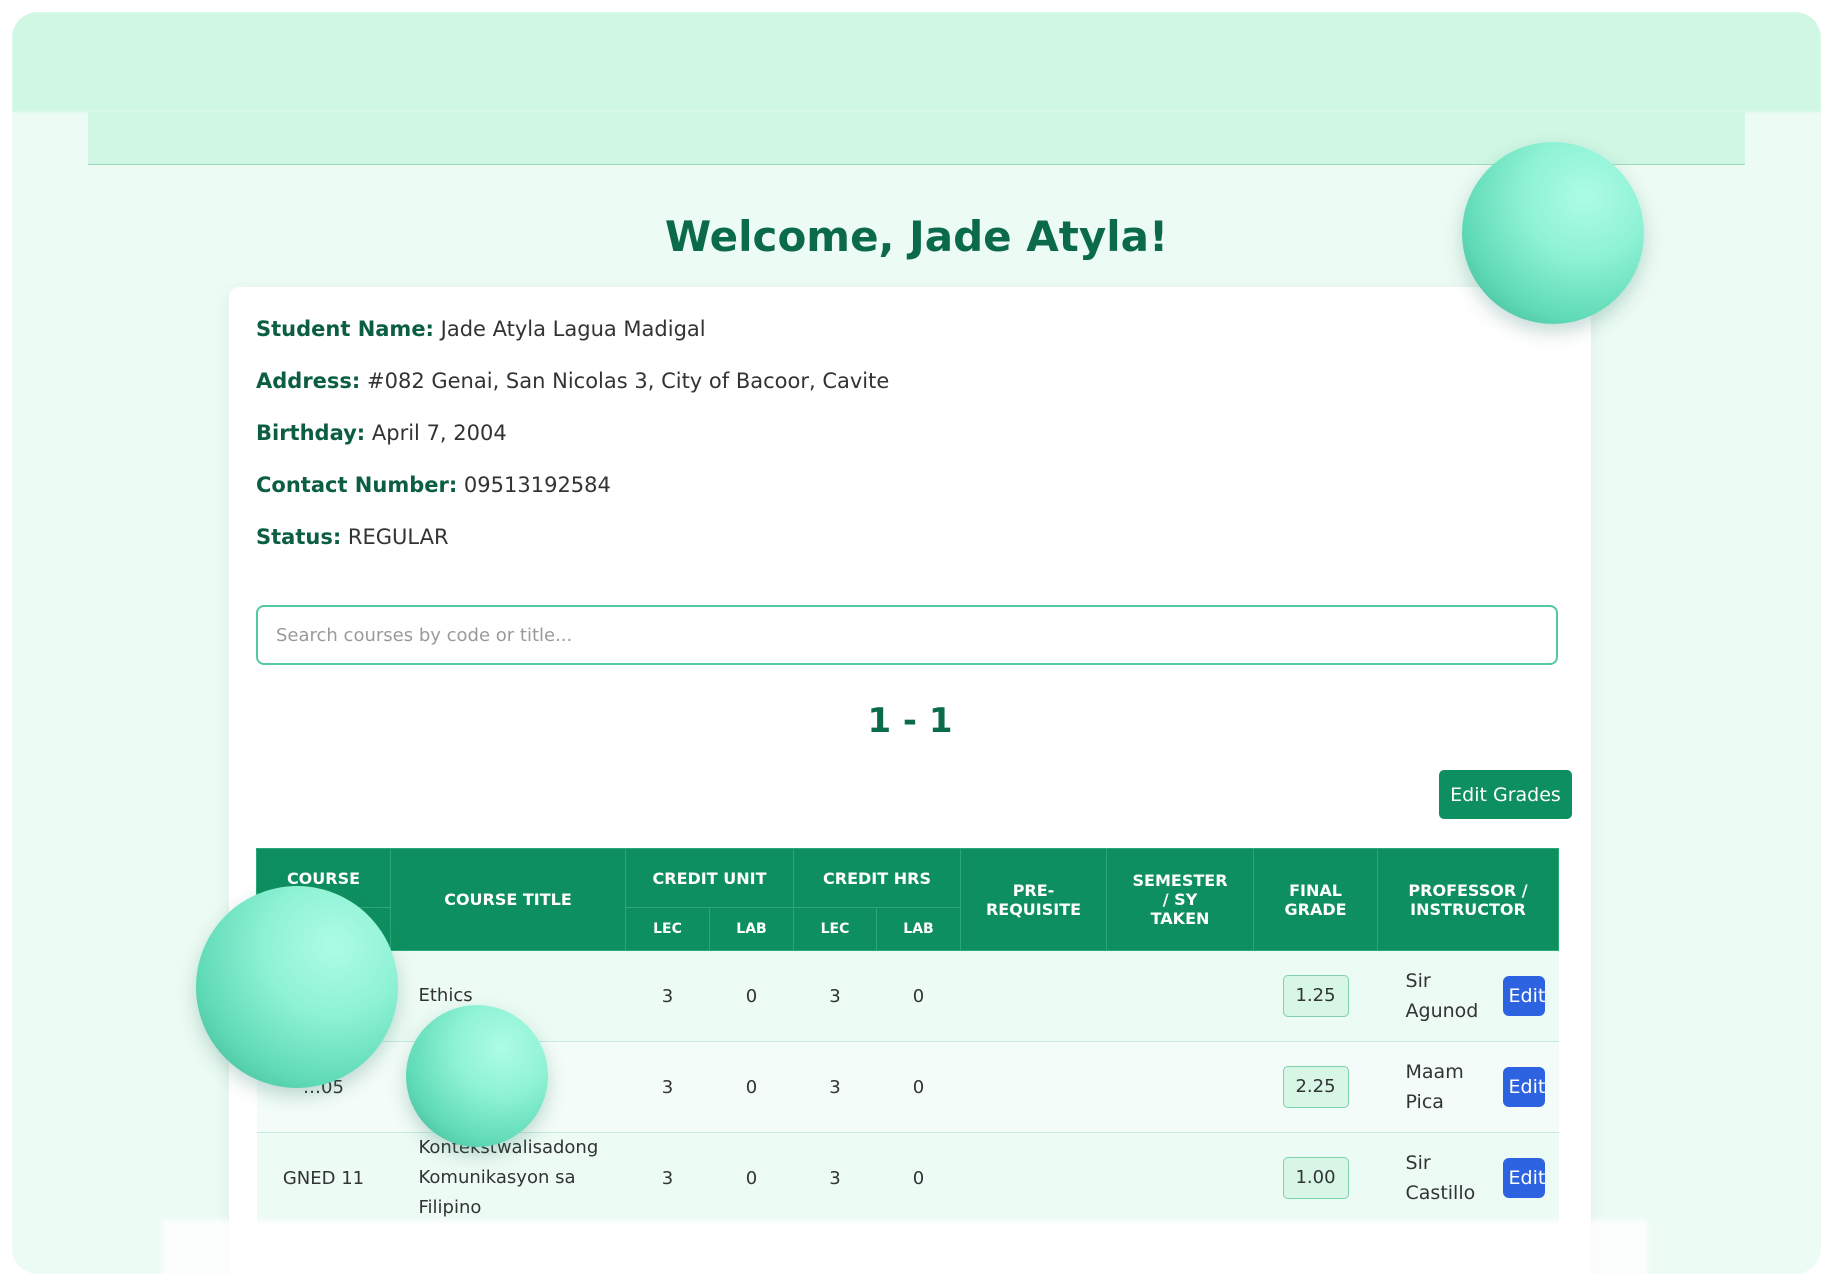 Image resolution: width=1833 pixels, height=1285 pixels. I want to click on semester-range-label: 1 - 1, so click(910, 721).